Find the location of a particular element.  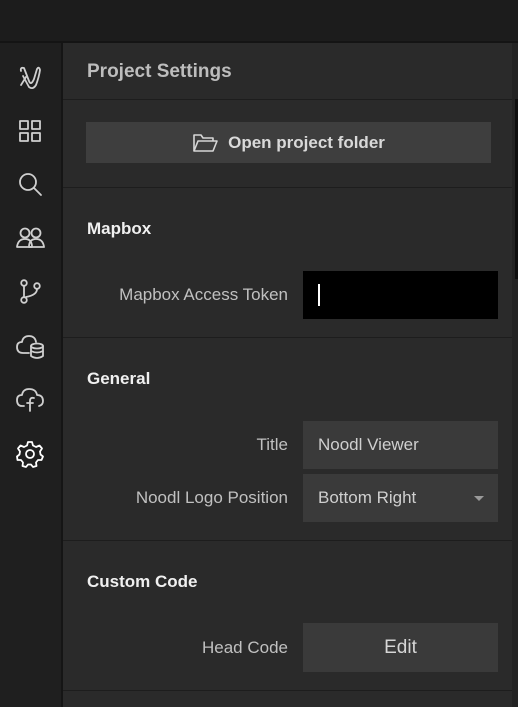

custom-code-heading: Custom Code is located at coordinates (142, 581).